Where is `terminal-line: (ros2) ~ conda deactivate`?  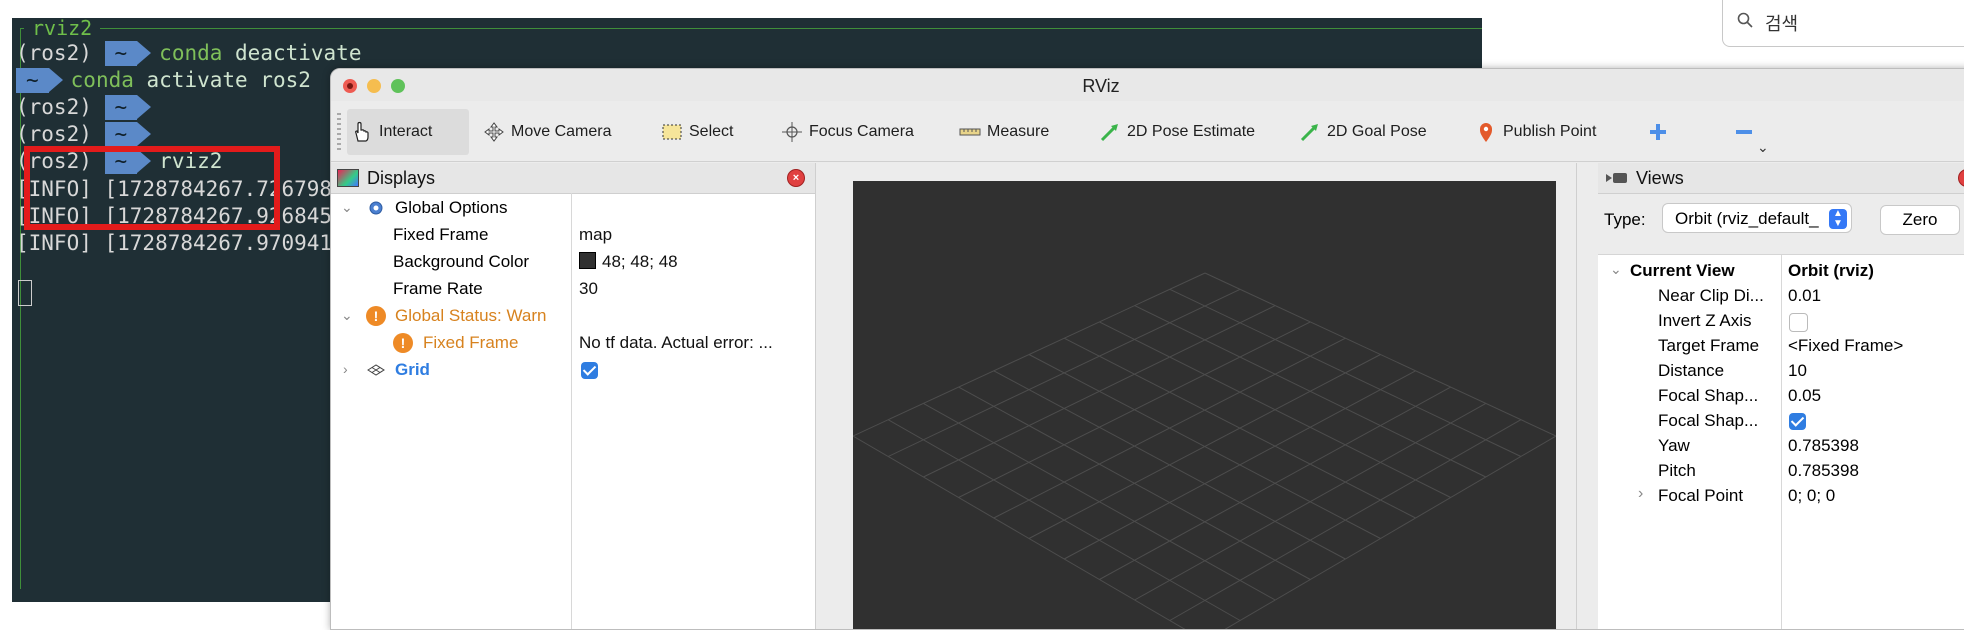
terminal-line: (ros2) ~ conda deactivate is located at coordinates (189, 53).